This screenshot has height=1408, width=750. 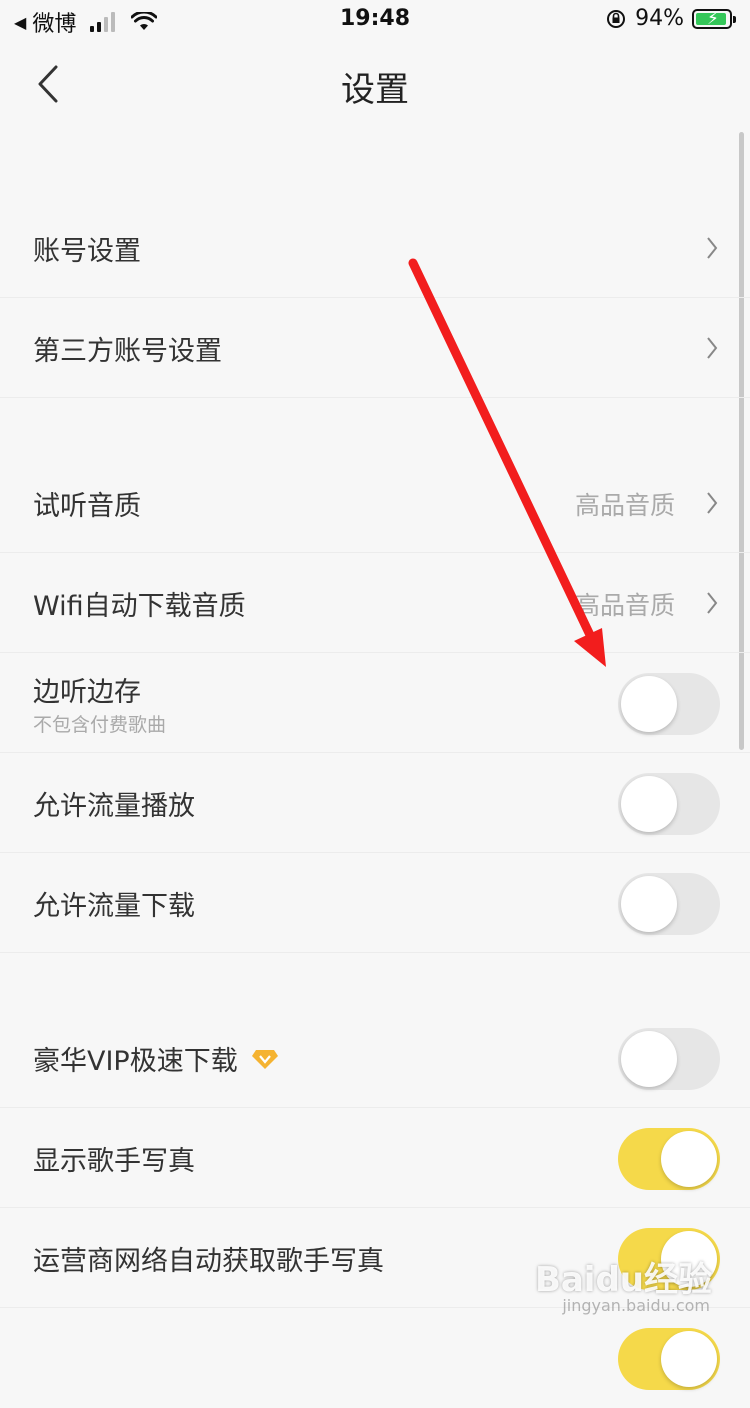 What do you see at coordinates (375, 903) in the screenshot?
I see `settings-row-allow-data-download: 允许流量下载` at bounding box center [375, 903].